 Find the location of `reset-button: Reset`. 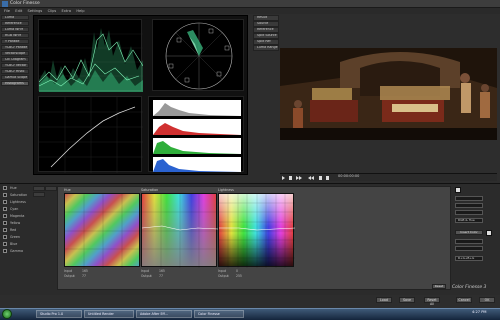

reset-button: Reset is located at coordinates (439, 286).